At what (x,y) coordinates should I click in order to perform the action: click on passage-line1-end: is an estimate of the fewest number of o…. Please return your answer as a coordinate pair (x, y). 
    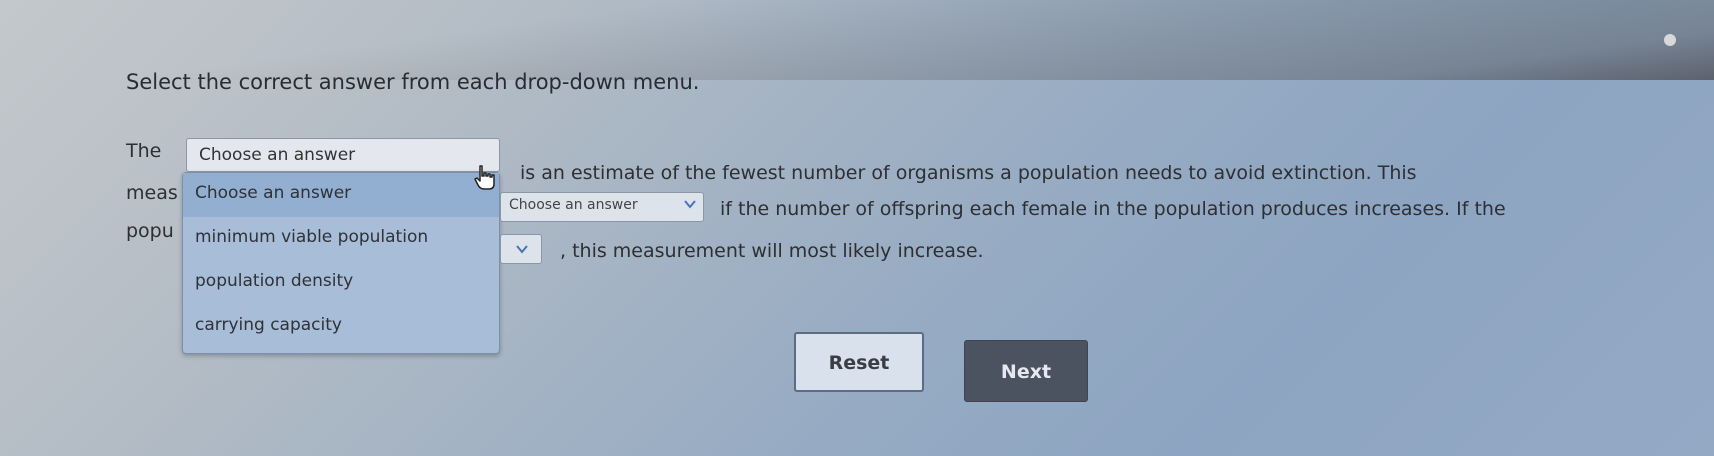
    Looking at the image, I should click on (968, 173).